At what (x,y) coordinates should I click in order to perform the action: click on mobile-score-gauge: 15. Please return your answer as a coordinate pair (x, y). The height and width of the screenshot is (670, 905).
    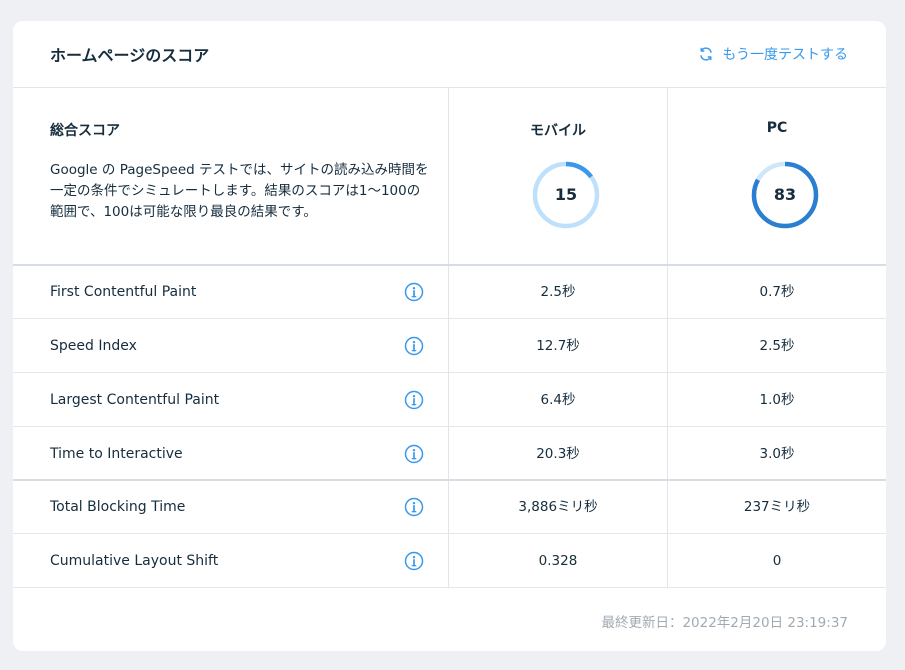
    Looking at the image, I should click on (566, 195).